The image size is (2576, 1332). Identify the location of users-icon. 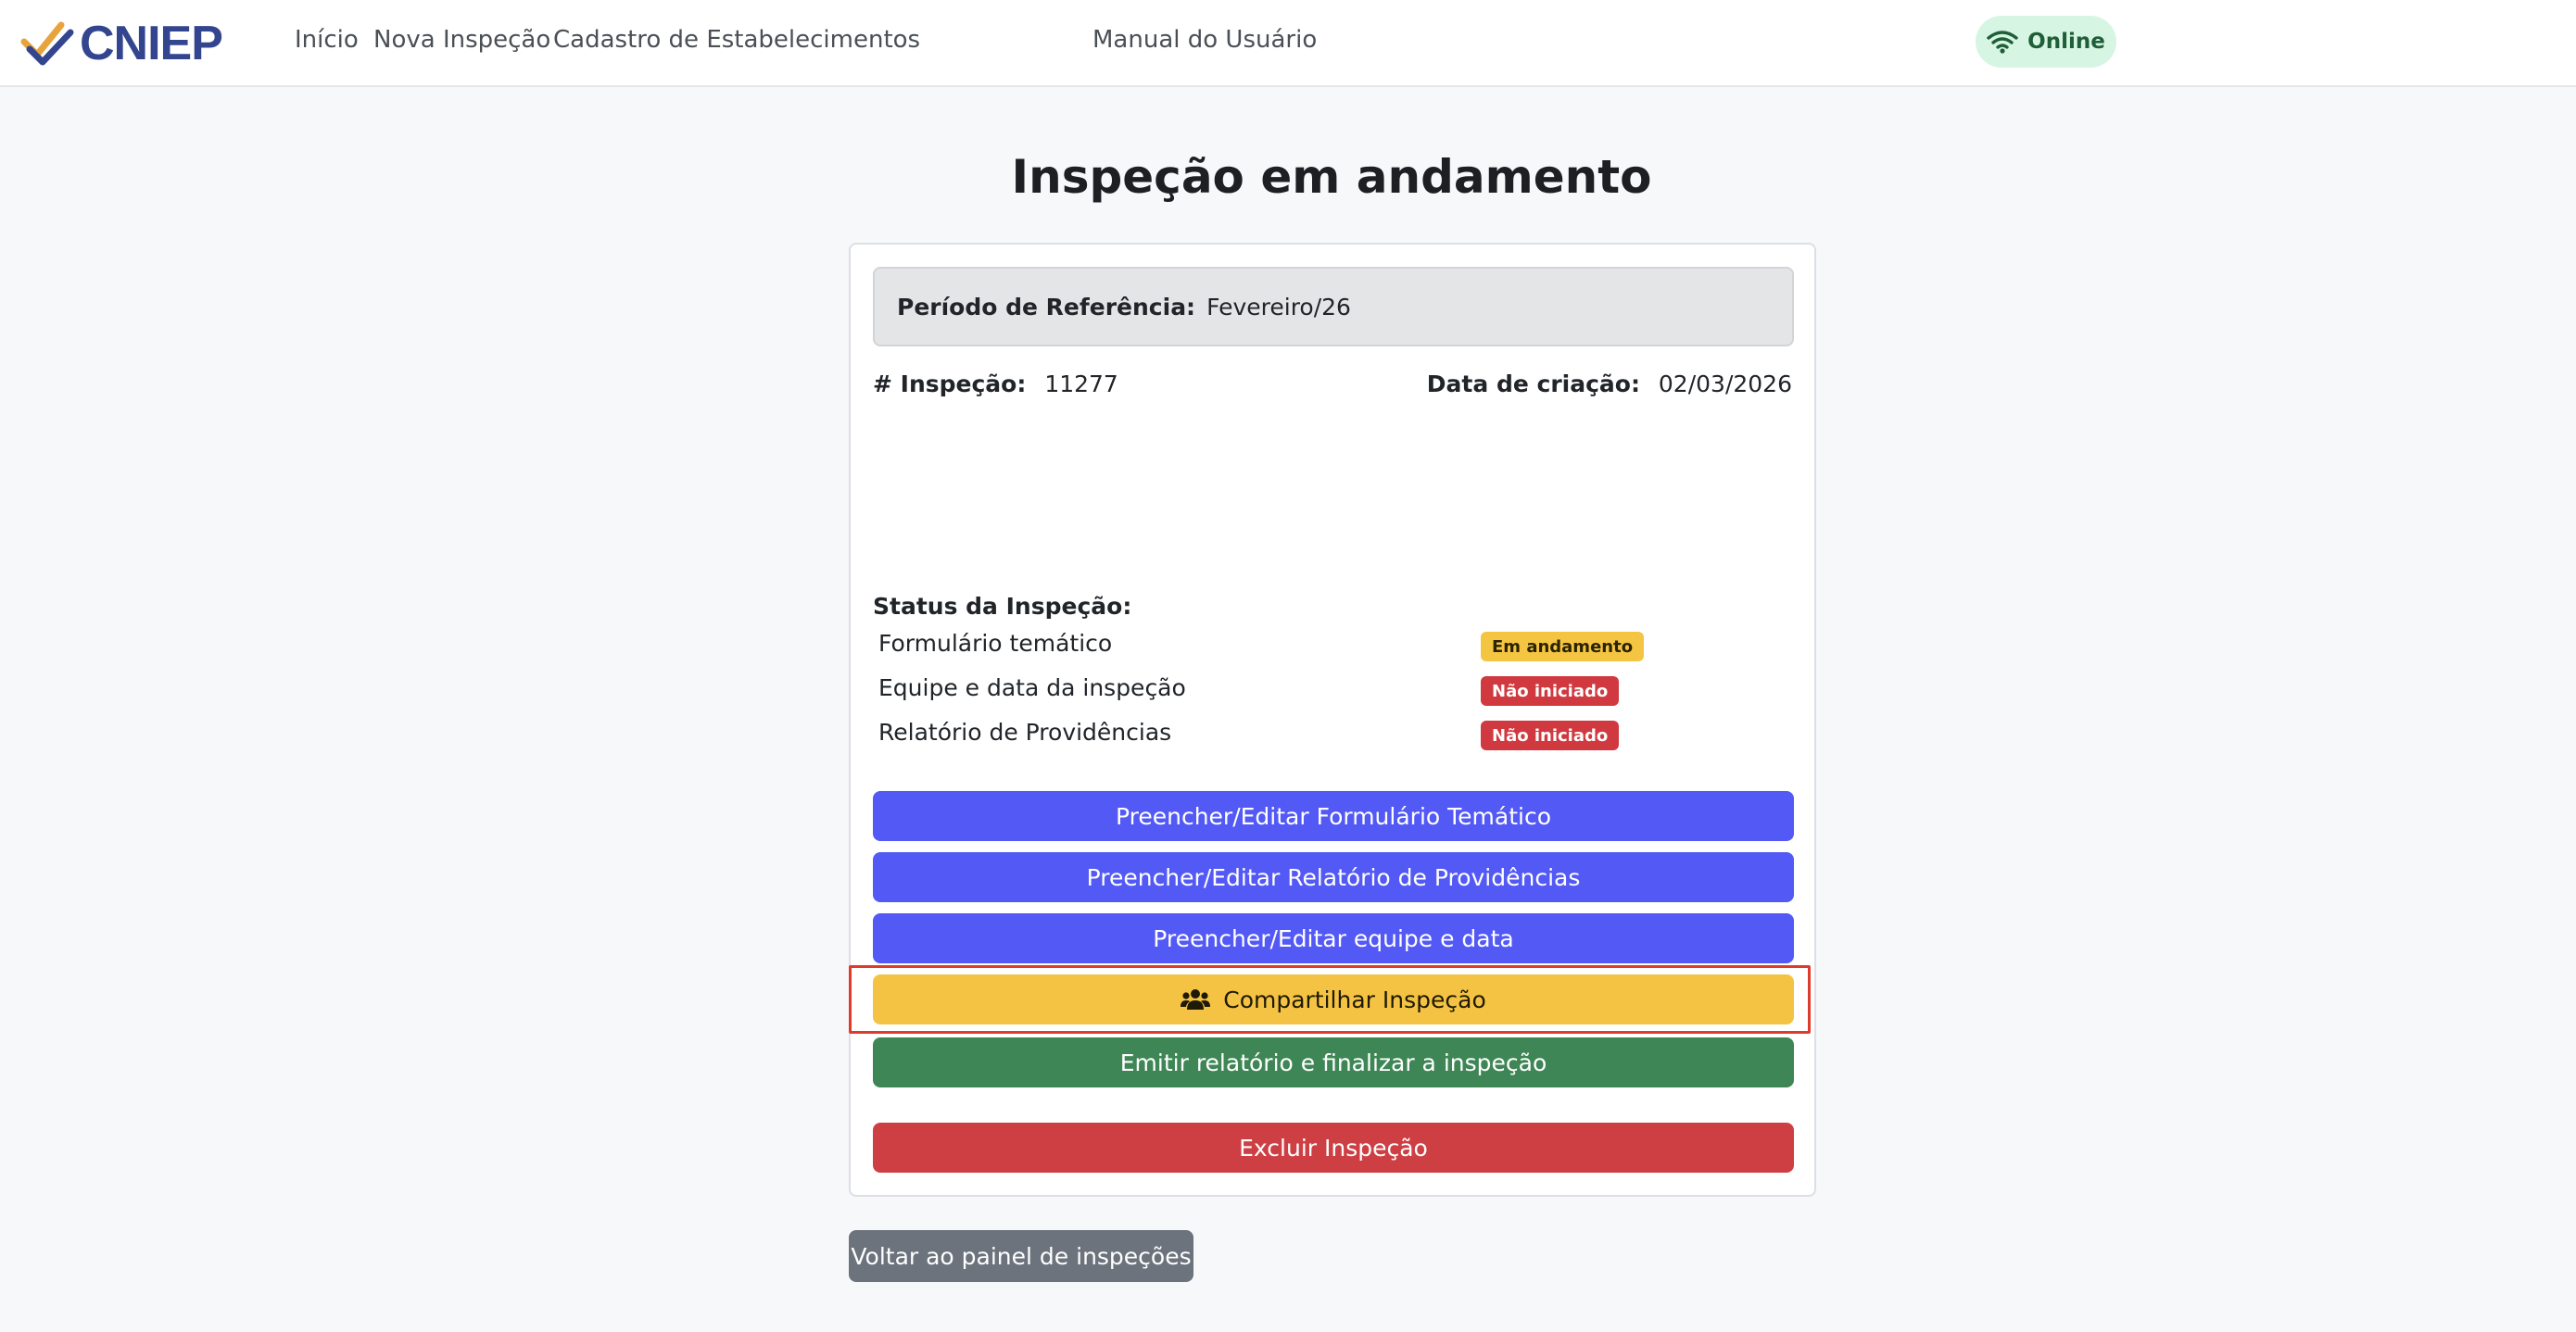
(1196, 999).